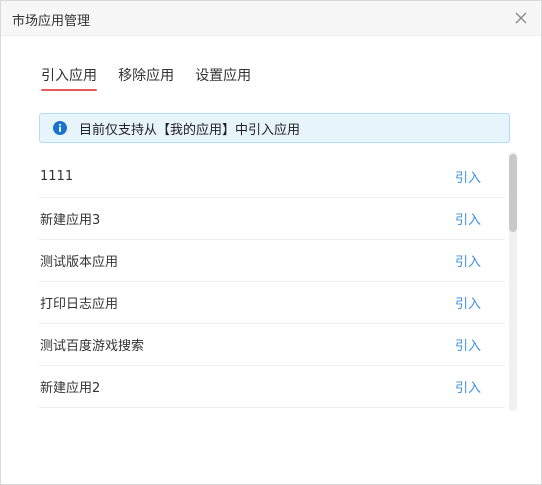  I want to click on app-name: 新建应用3, so click(70, 220).